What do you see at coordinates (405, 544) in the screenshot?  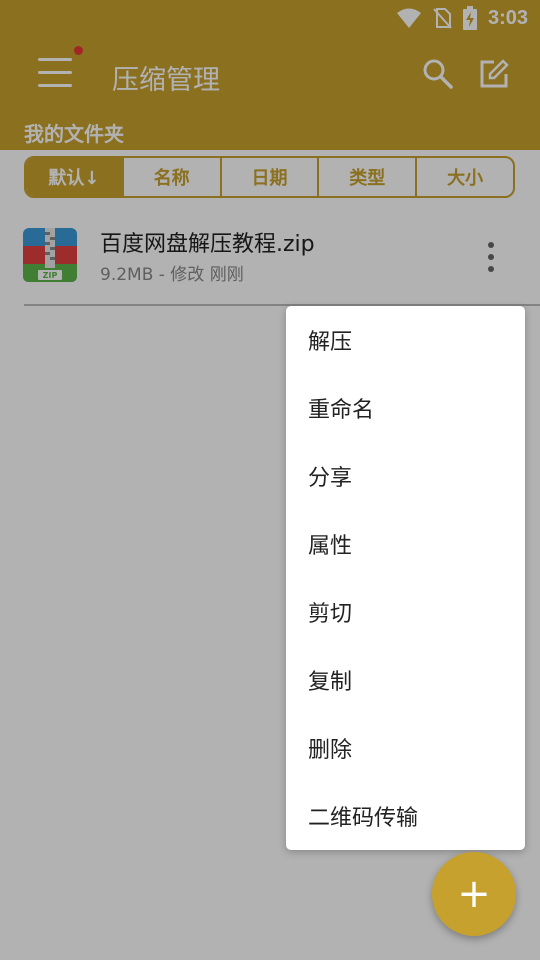 I see `menu-item-properties: 属性` at bounding box center [405, 544].